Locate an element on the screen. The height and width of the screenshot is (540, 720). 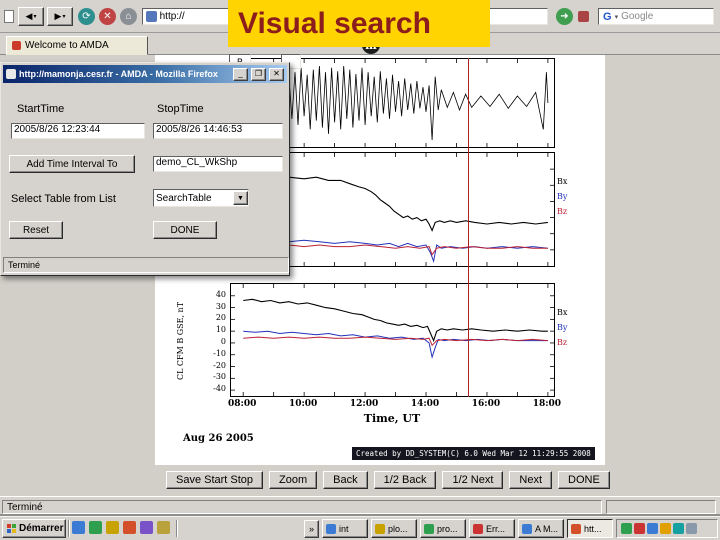
desktop-icon is located at coordinates (112, 527).